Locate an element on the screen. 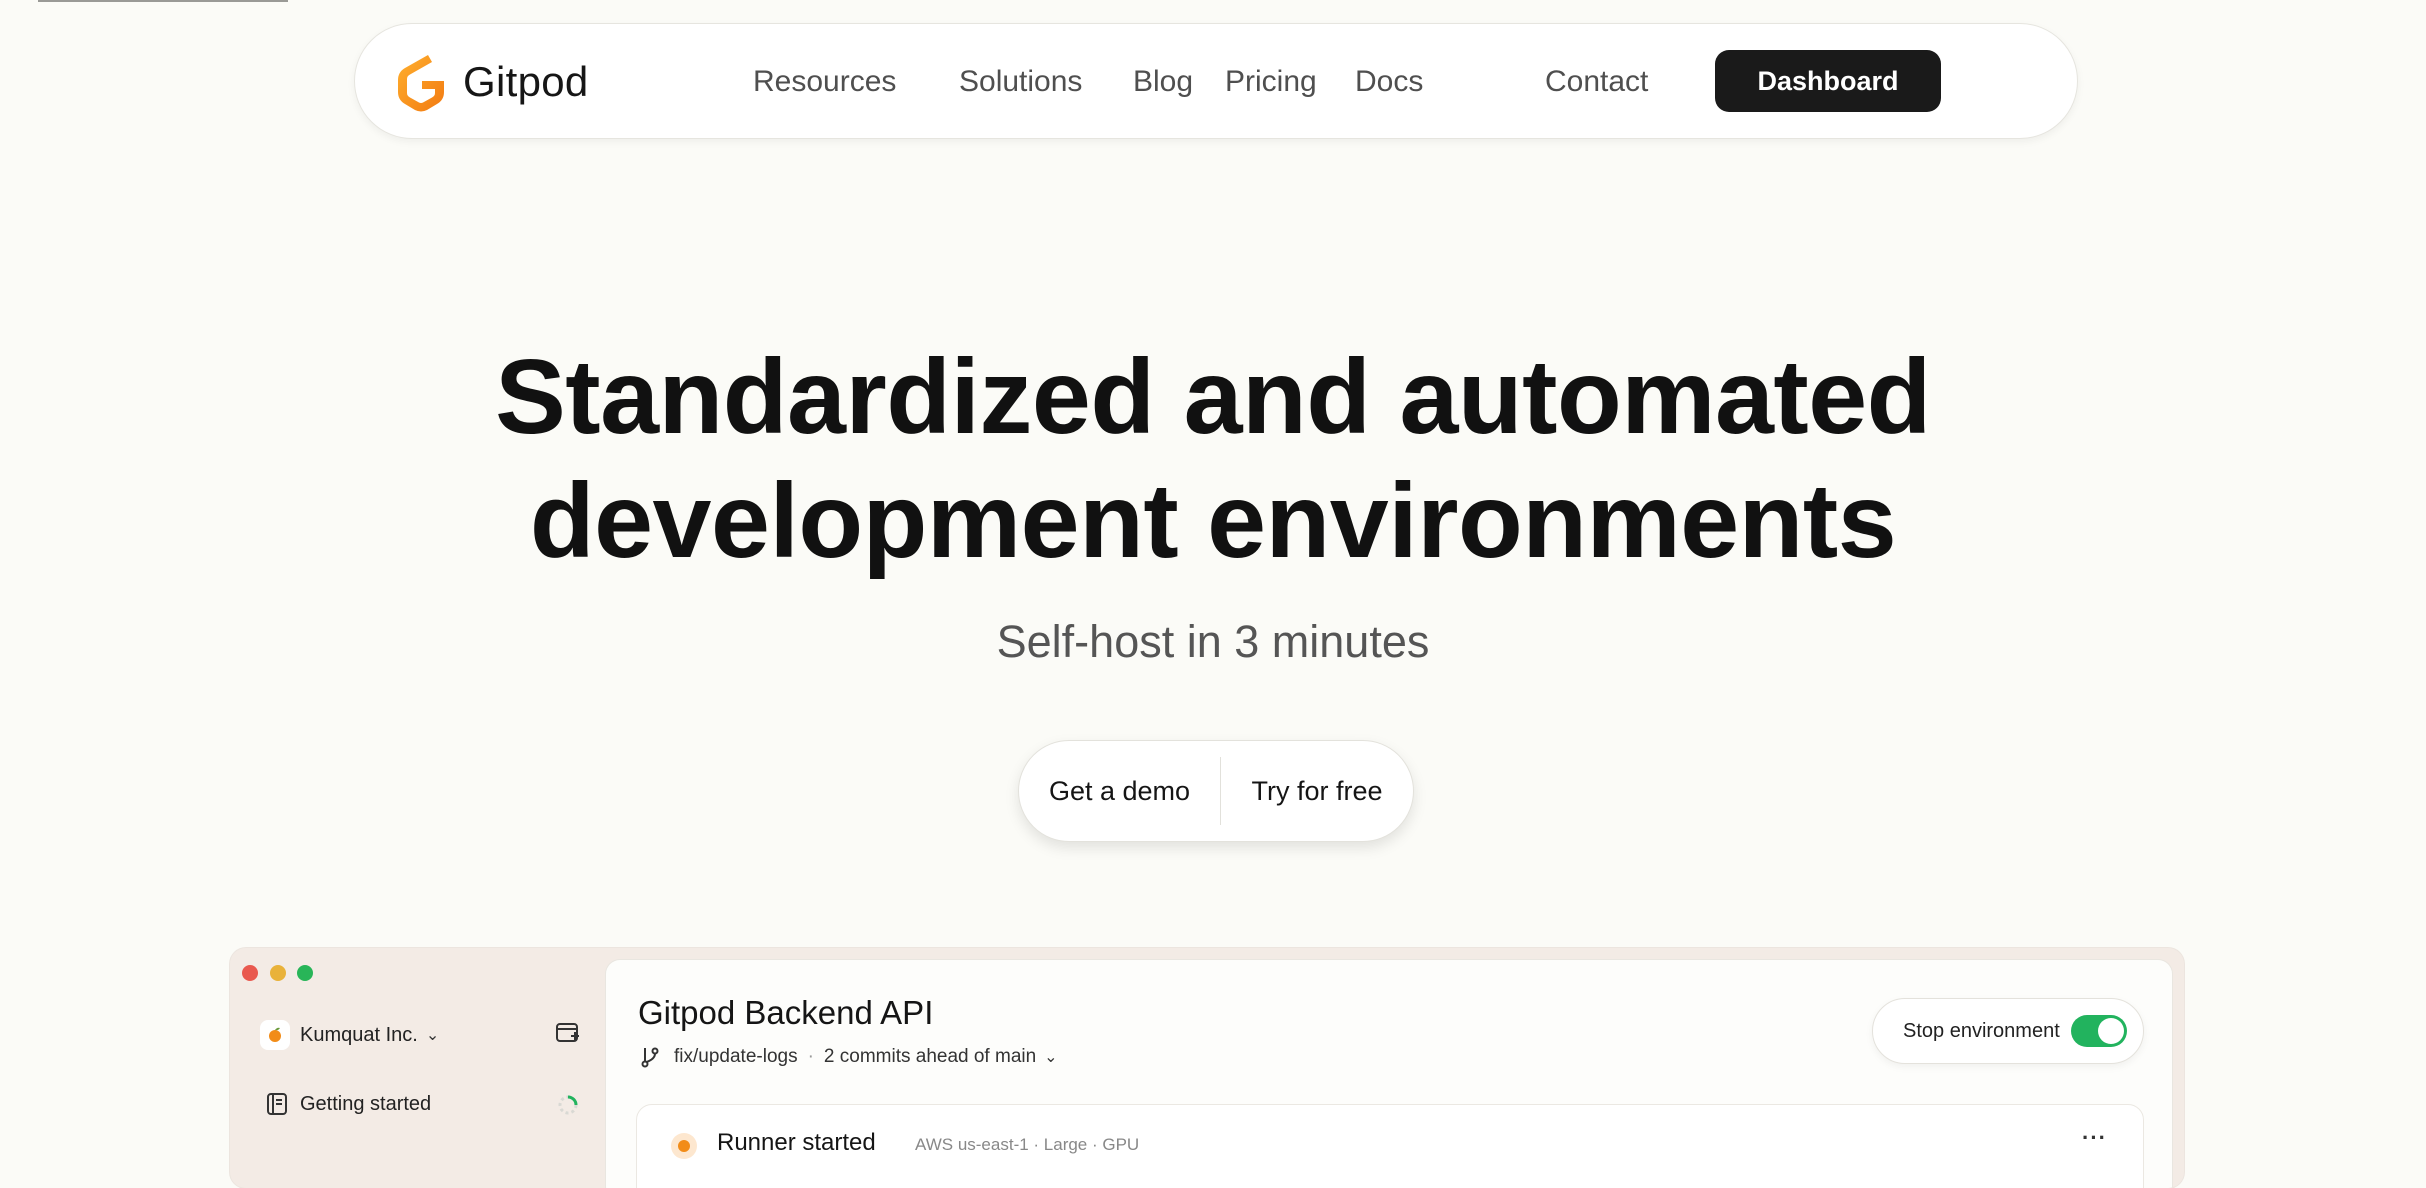 This screenshot has width=2426, height=1188. branch-name: fix/update-logs is located at coordinates (736, 1057).